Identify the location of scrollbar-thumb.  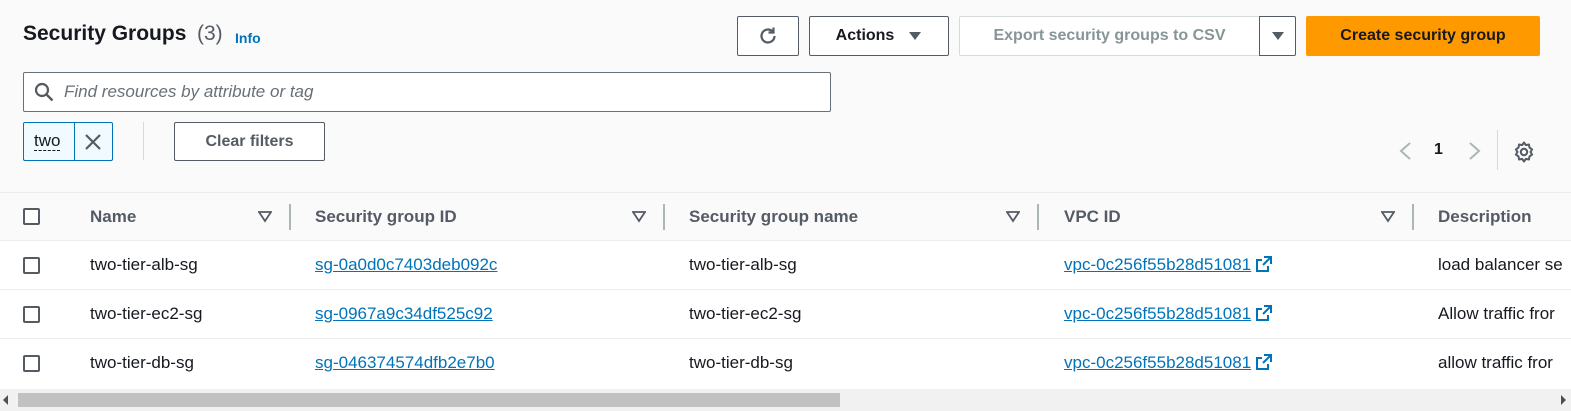
(429, 400).